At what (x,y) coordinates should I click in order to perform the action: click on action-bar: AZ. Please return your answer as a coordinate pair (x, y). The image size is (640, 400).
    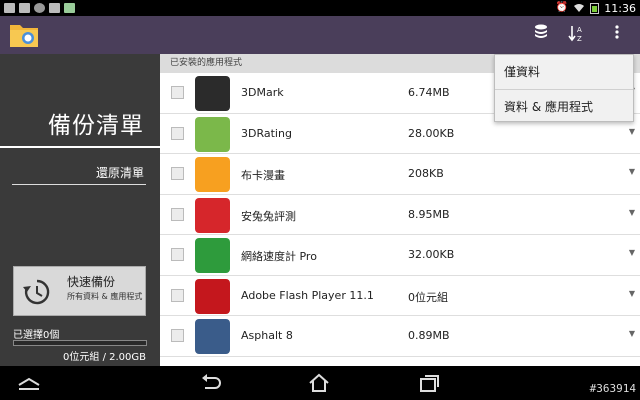
    Looking at the image, I should click on (320, 35).